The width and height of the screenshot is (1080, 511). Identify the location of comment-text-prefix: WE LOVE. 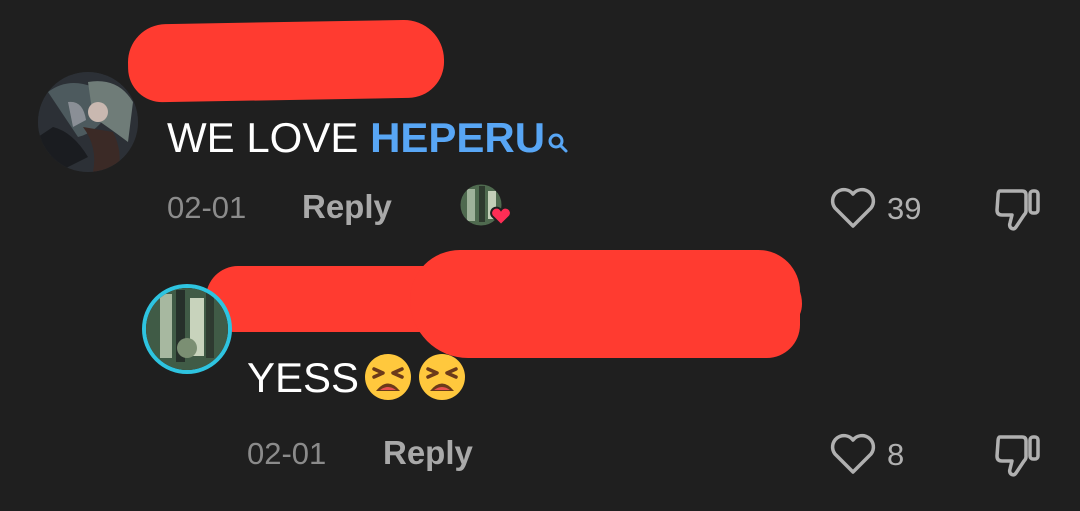
(269, 137).